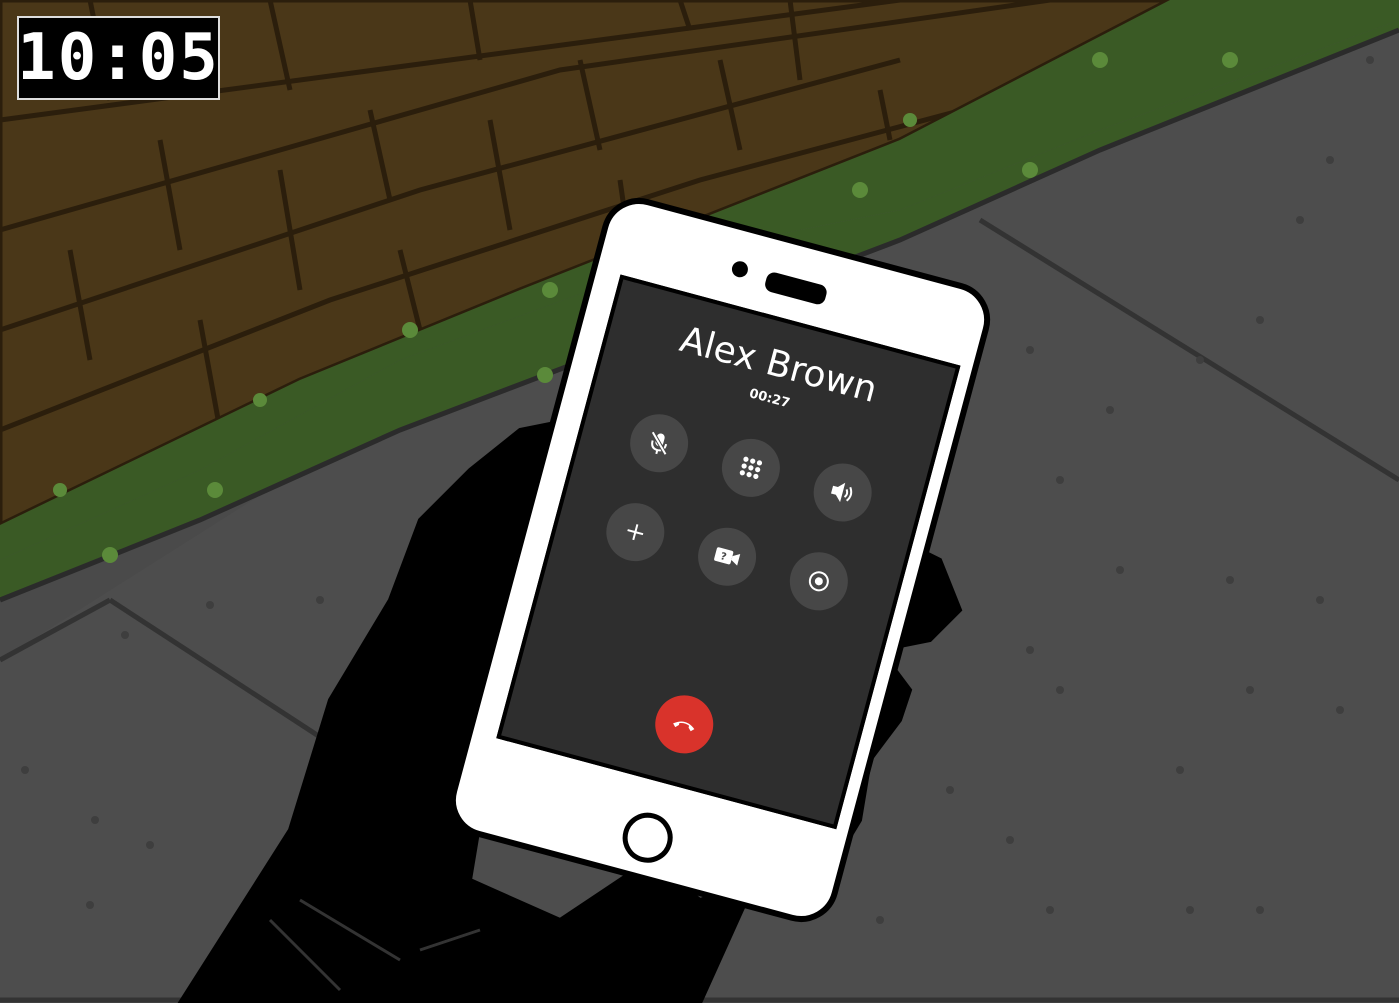 The height and width of the screenshot is (1003, 1399). I want to click on plus-icon, so click(635, 532).